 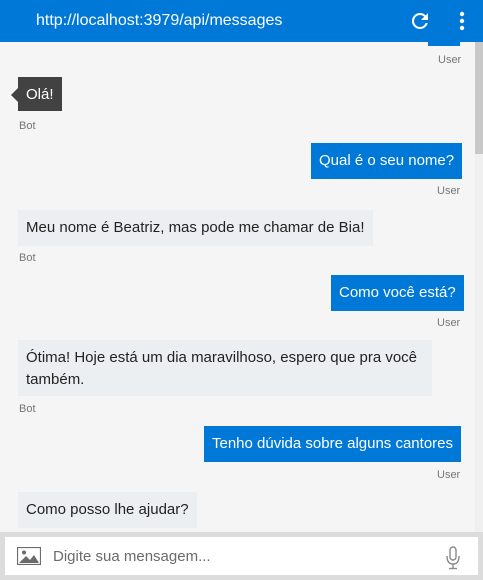 I want to click on image-upload-icon, so click(x=29, y=556).